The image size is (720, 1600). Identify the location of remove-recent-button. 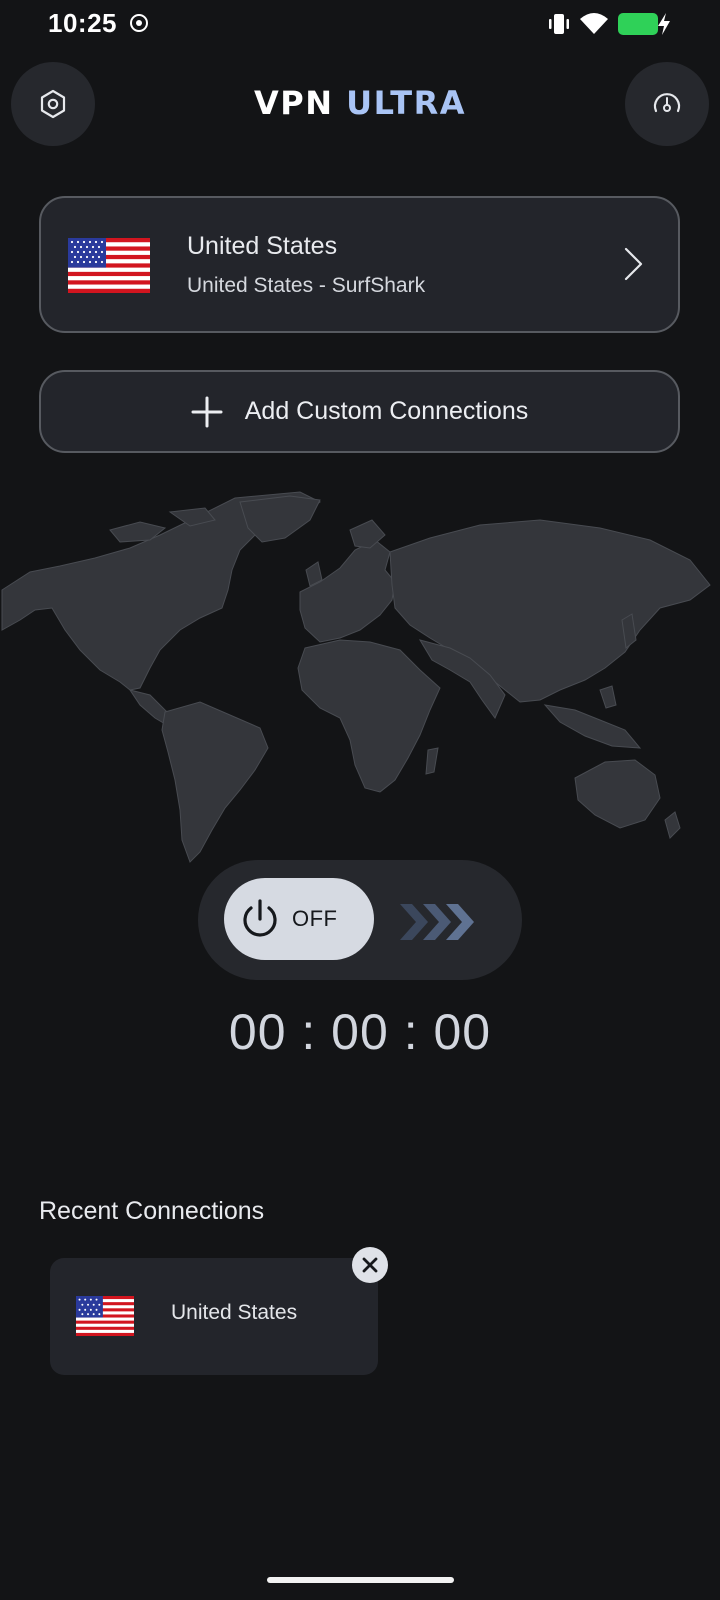
(370, 1265).